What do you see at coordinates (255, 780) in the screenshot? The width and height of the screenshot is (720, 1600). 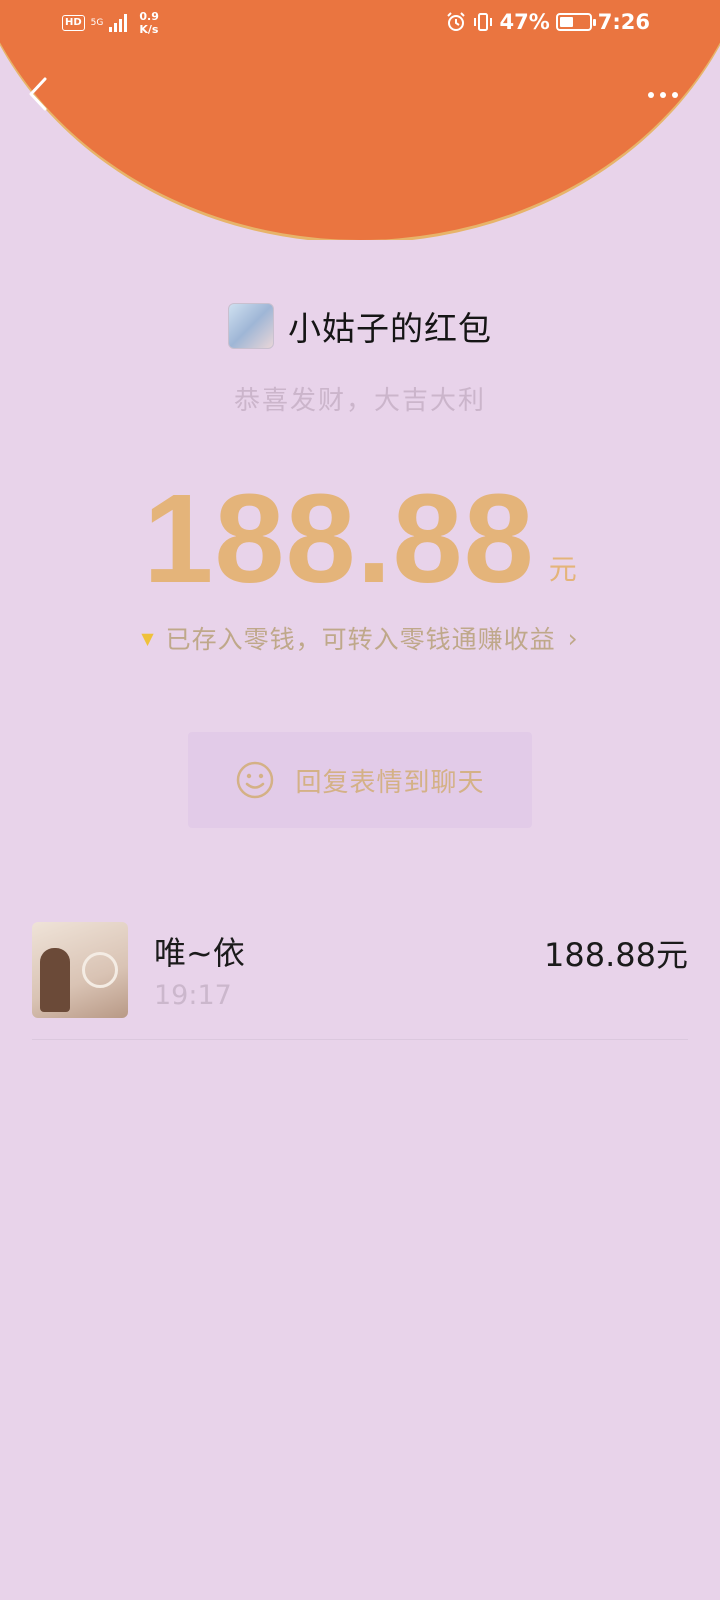 I see `smile-icon` at bounding box center [255, 780].